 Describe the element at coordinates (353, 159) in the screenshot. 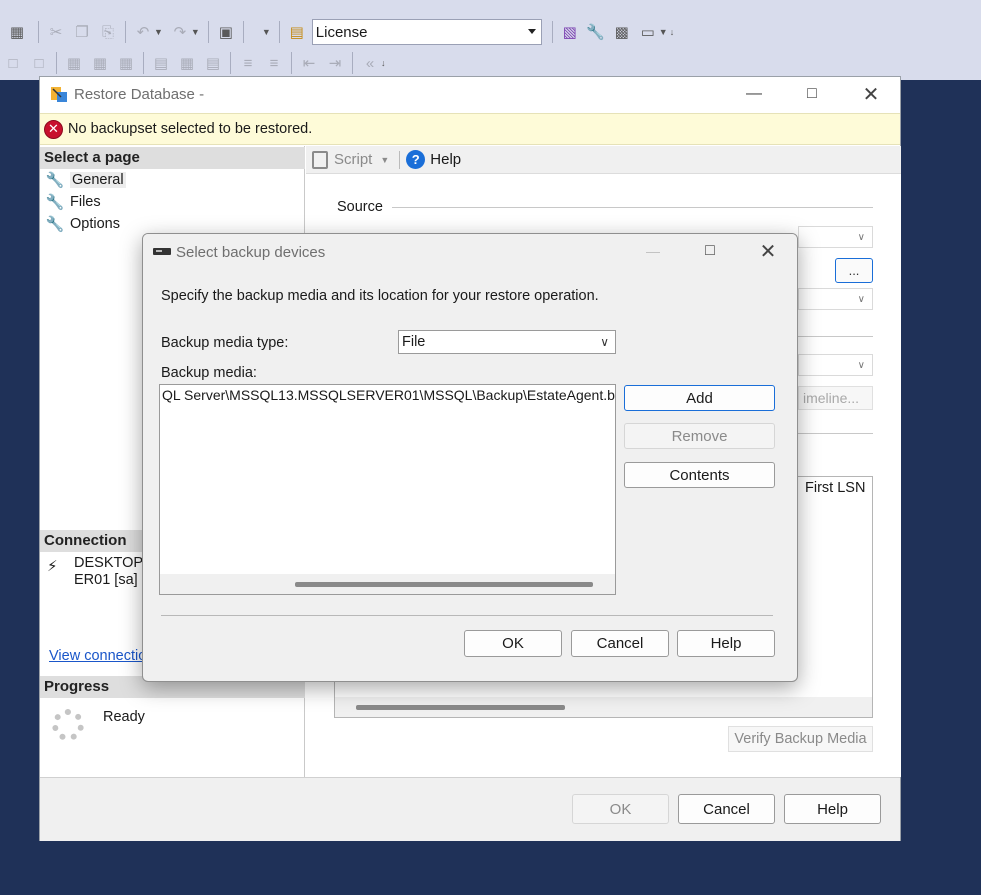

I see `script-label: Script` at that location.